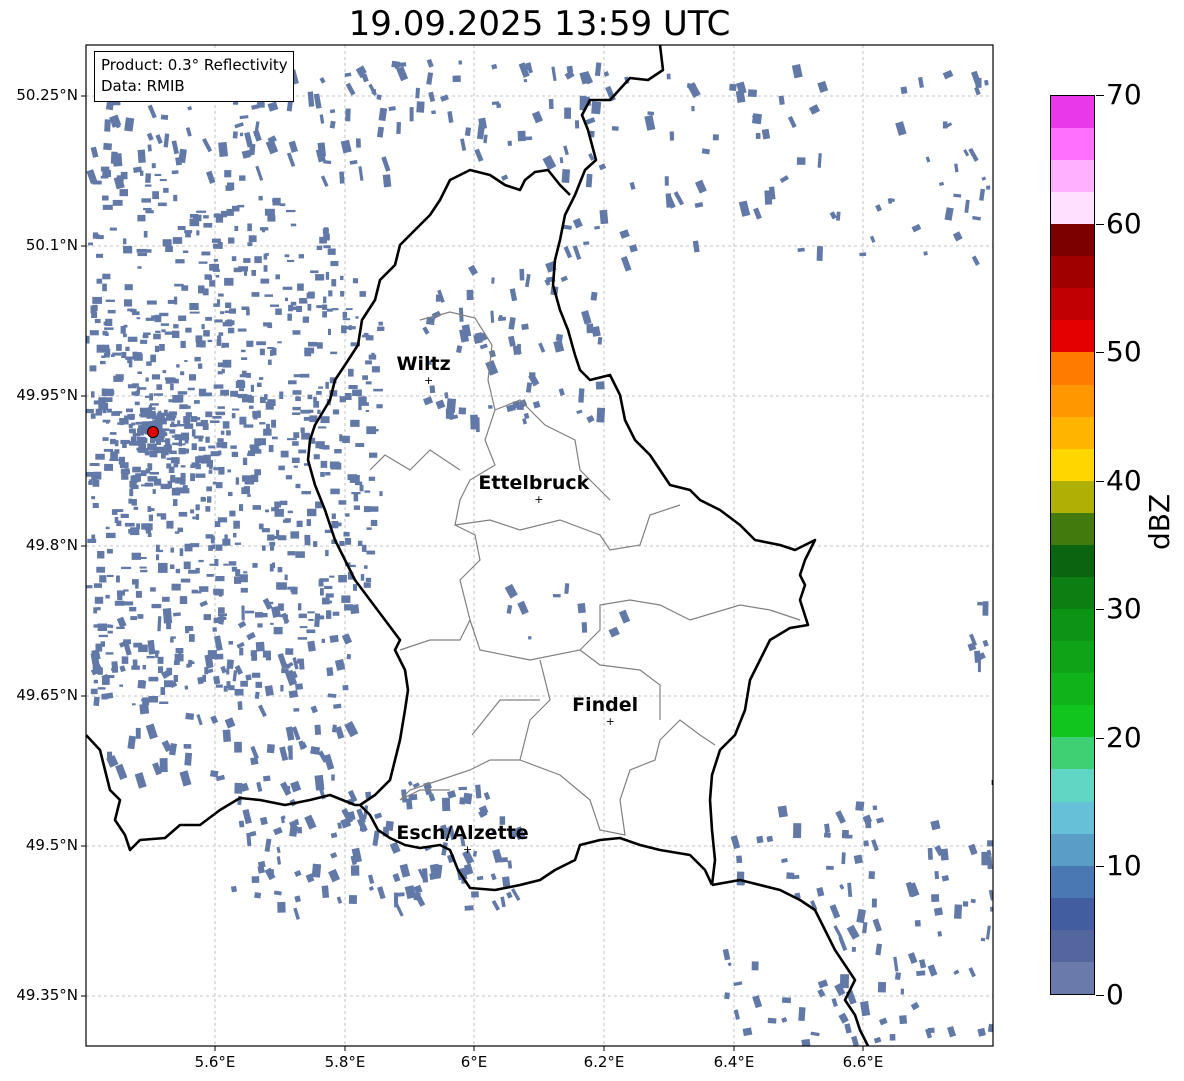  What do you see at coordinates (51, 545) in the screenshot?
I see `lat-label-49.8: 49.8°N` at bounding box center [51, 545].